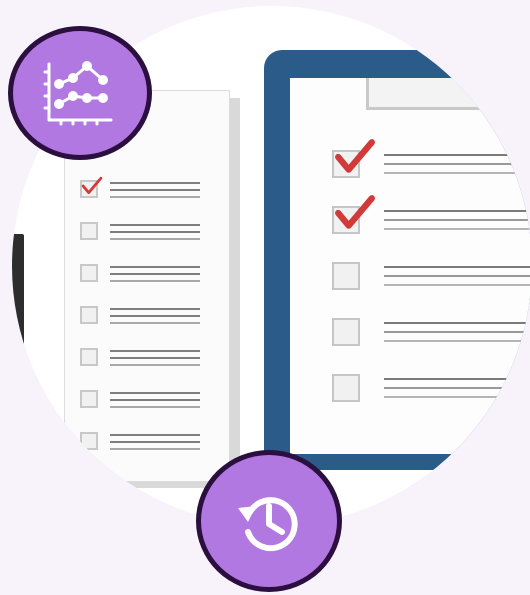 This screenshot has width=530, height=595. Describe the element at coordinates (268, 524) in the screenshot. I see `history-clock-icon` at that location.